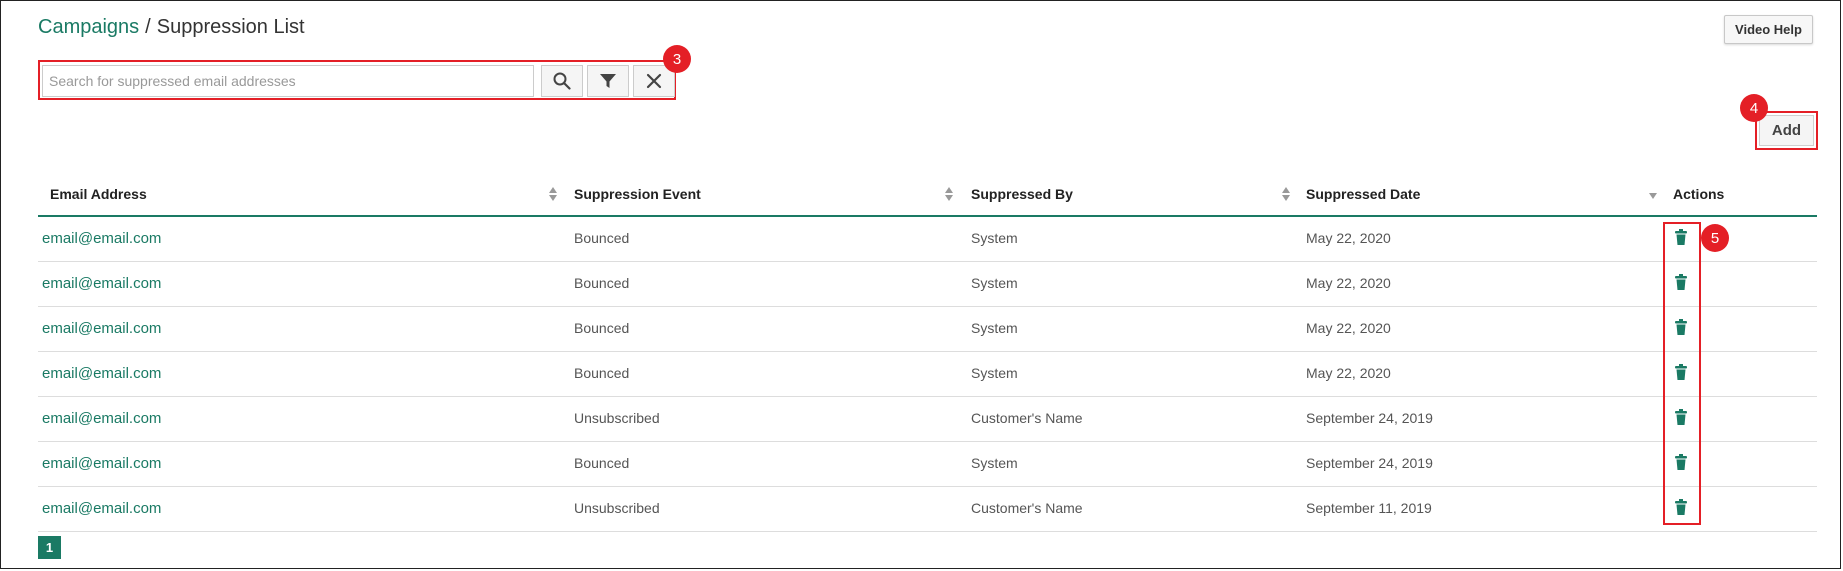  What do you see at coordinates (88, 27) in the screenshot?
I see `breadcrumb-campaigns-link: Campaigns` at bounding box center [88, 27].